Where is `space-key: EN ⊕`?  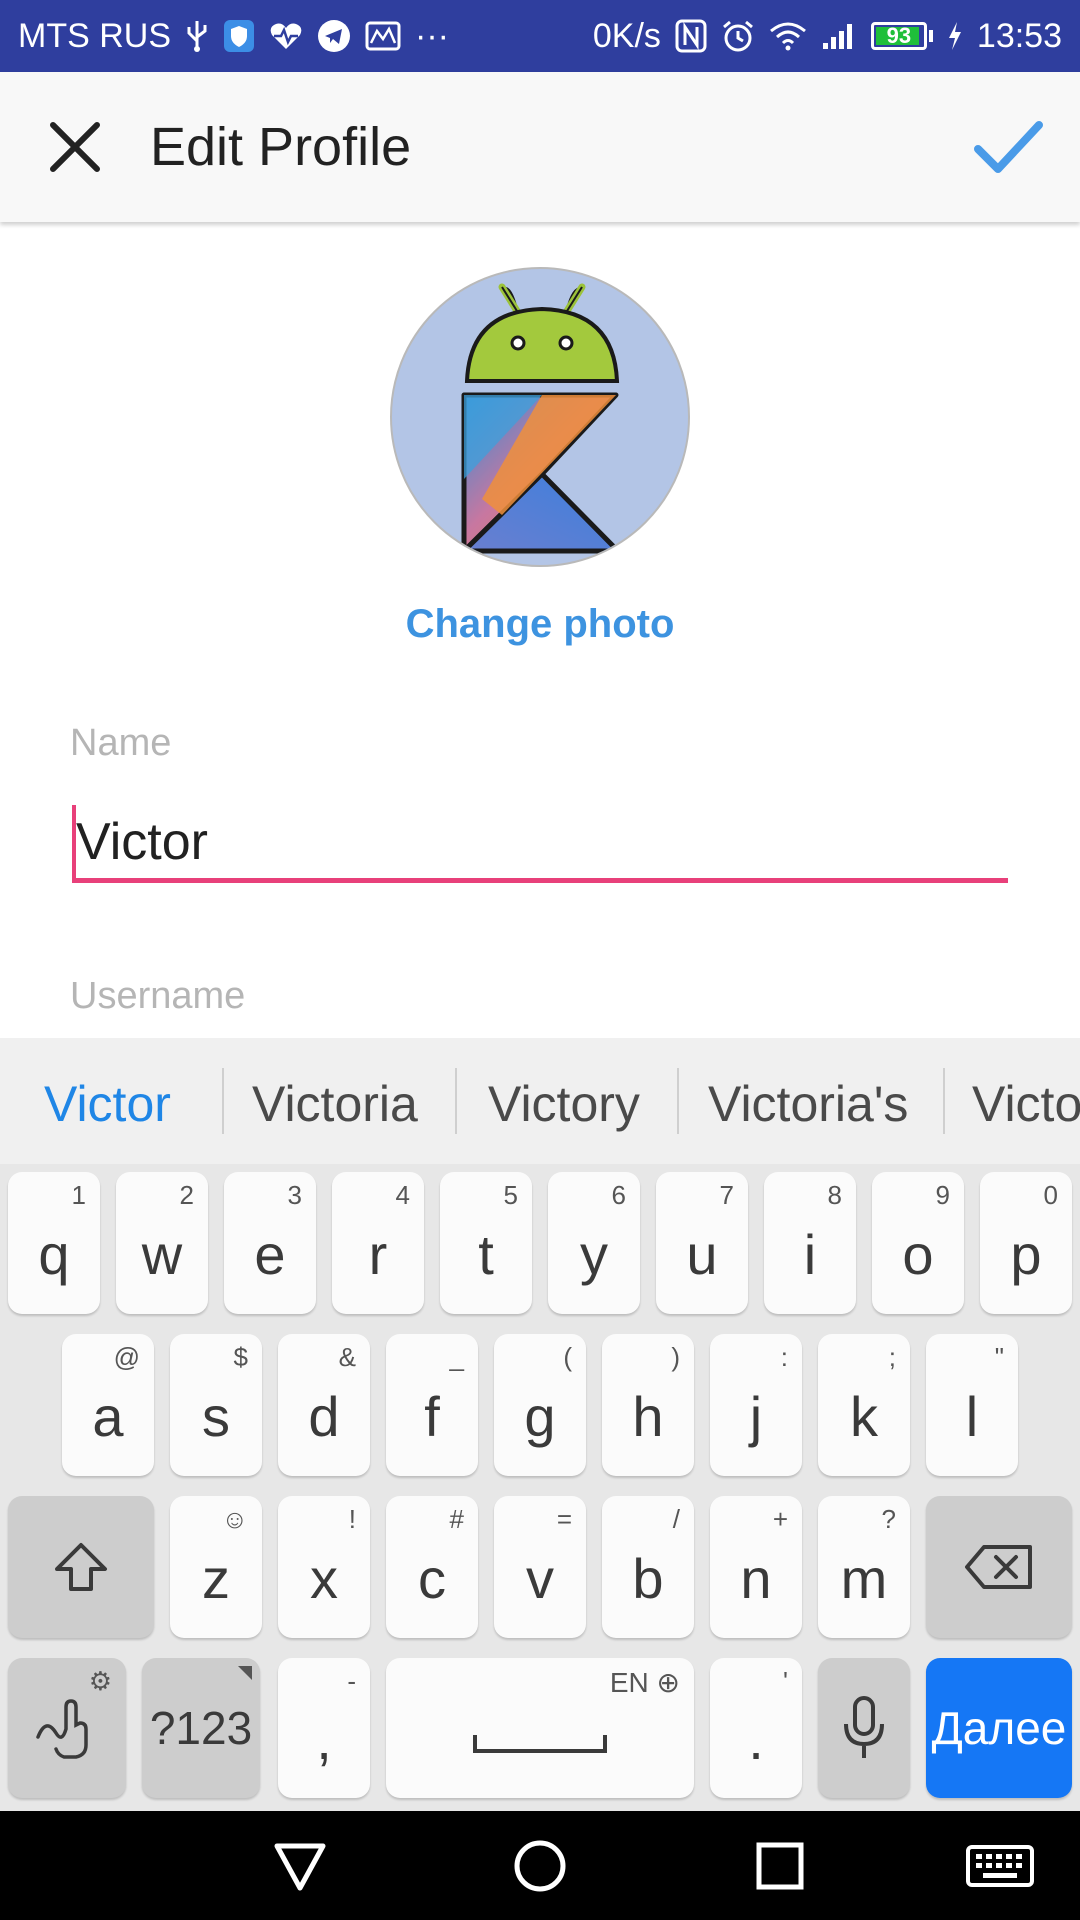
space-key: EN ⊕ is located at coordinates (540, 1728).